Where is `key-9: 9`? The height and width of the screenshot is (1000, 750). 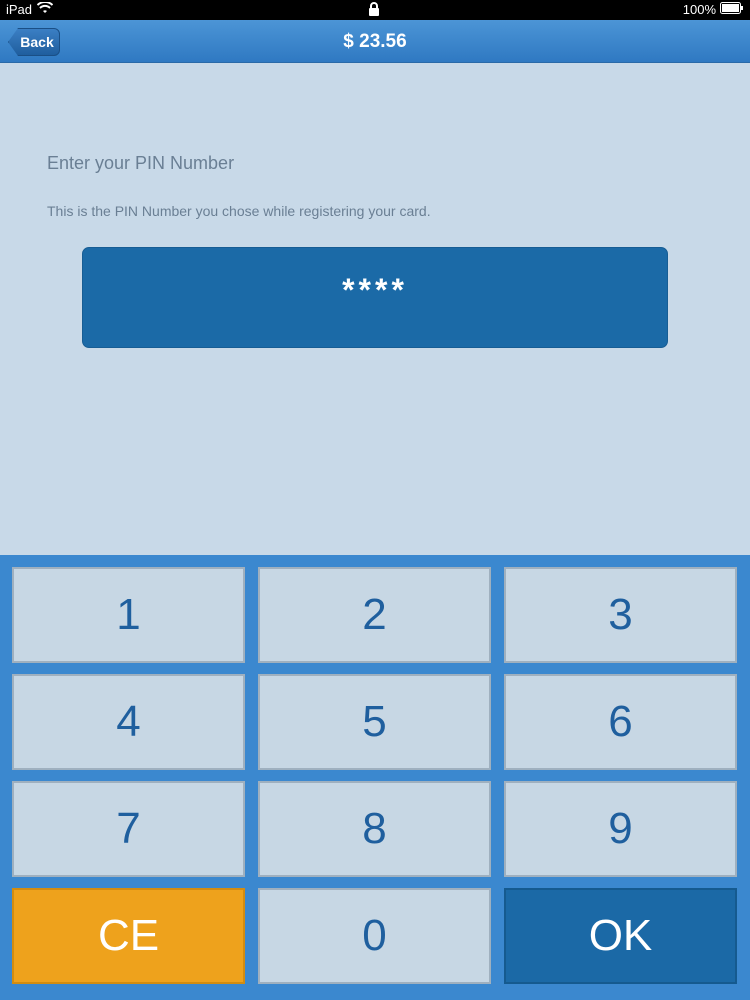
key-9: 9 is located at coordinates (620, 829).